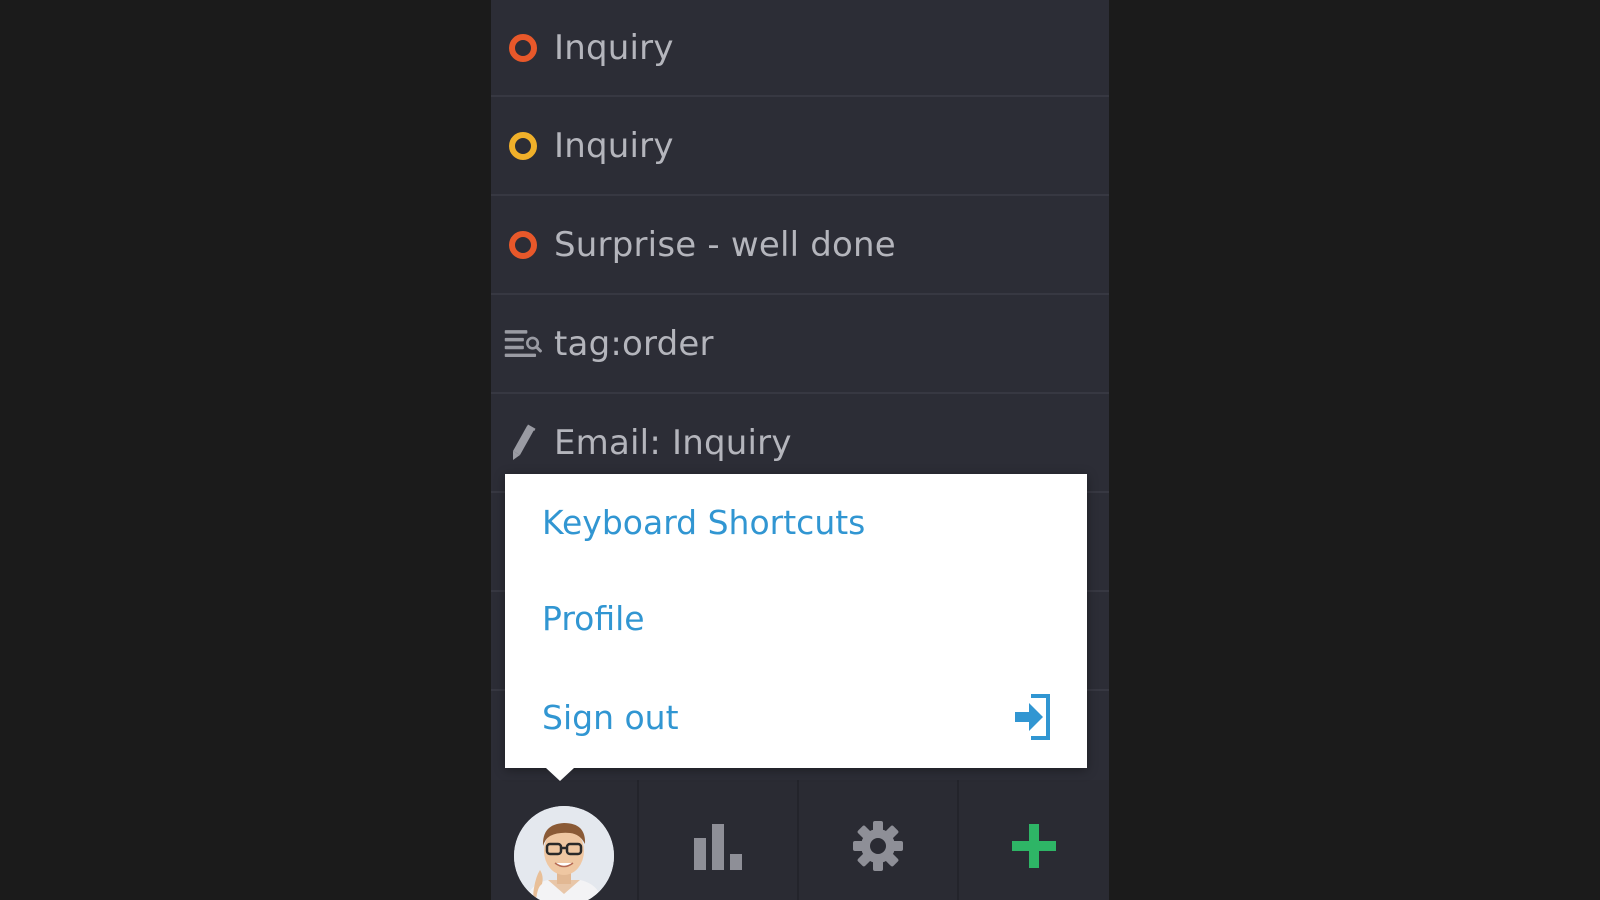 The image size is (1600, 900). I want to click on list-item-label: tag:order, so click(634, 343).